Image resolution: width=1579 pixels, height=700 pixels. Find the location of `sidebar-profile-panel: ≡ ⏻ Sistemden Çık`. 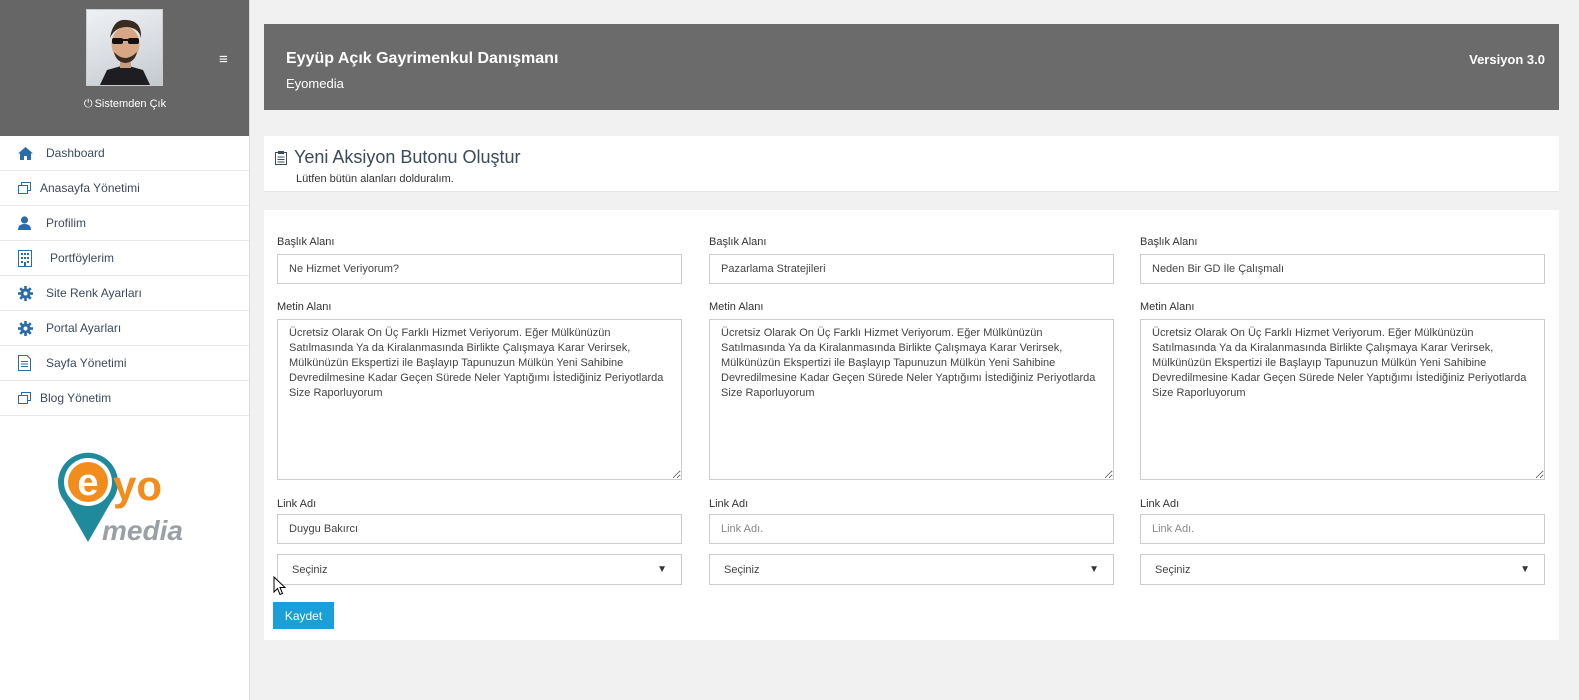

sidebar-profile-panel: ≡ ⏻ Sistemden Çık is located at coordinates (124, 68).